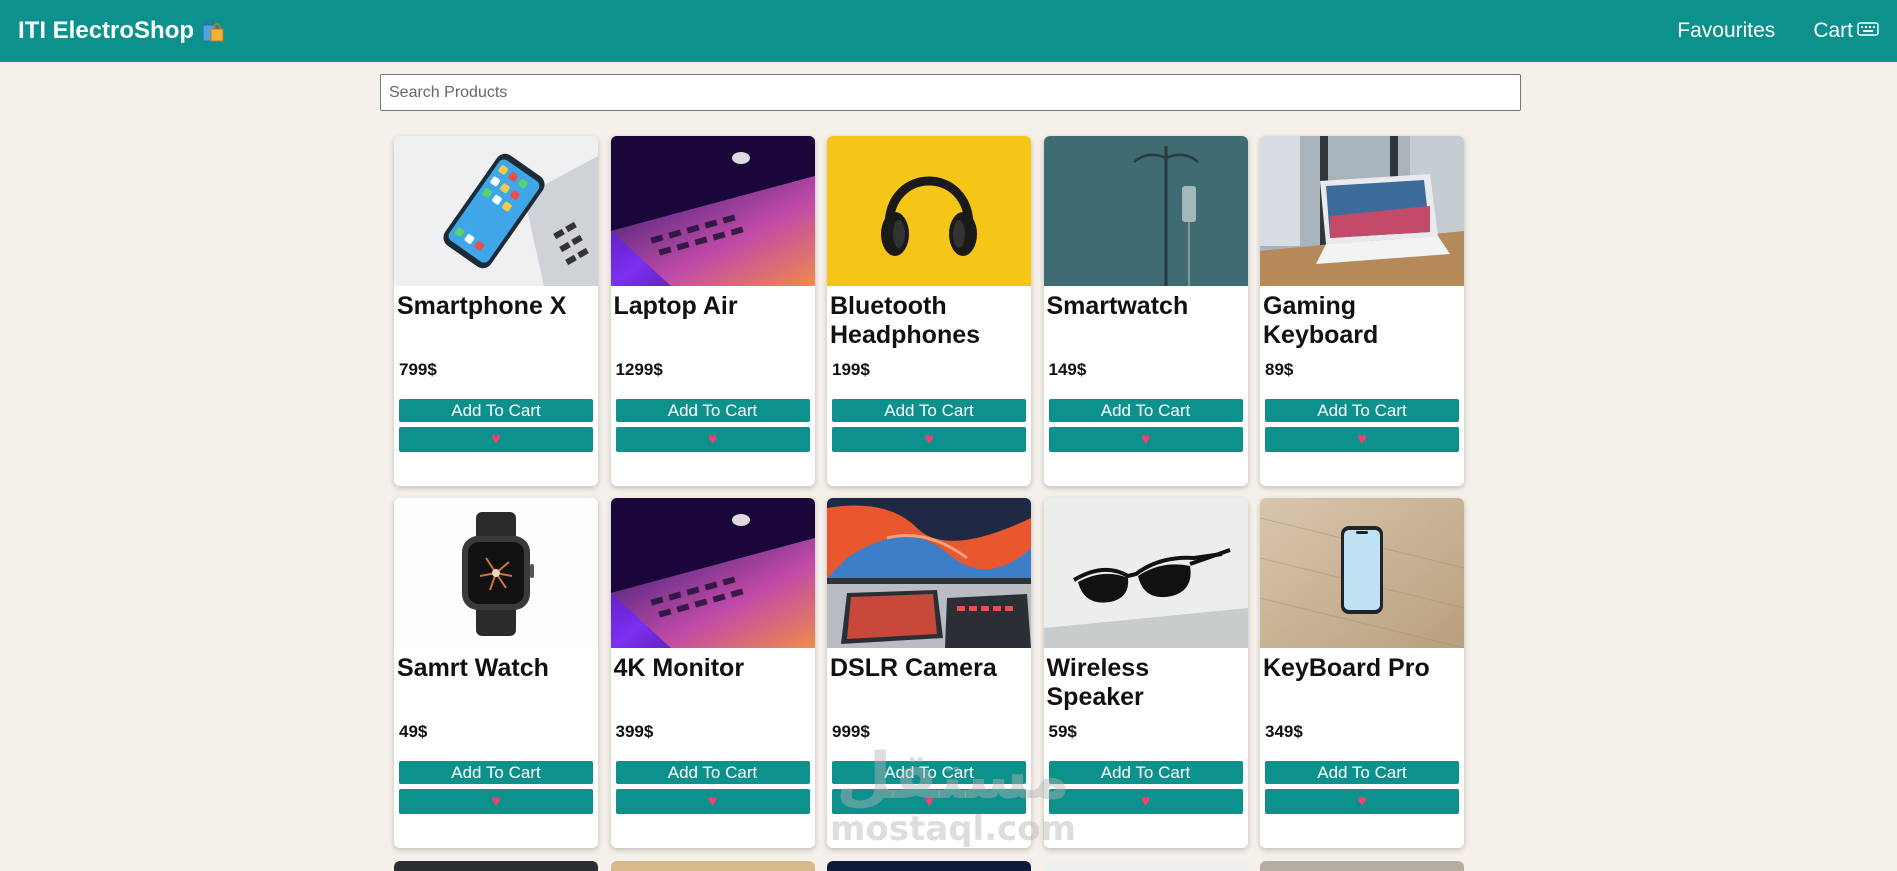 The height and width of the screenshot is (871, 1897). What do you see at coordinates (675, 306) in the screenshot?
I see `product-title: Laptop Air` at bounding box center [675, 306].